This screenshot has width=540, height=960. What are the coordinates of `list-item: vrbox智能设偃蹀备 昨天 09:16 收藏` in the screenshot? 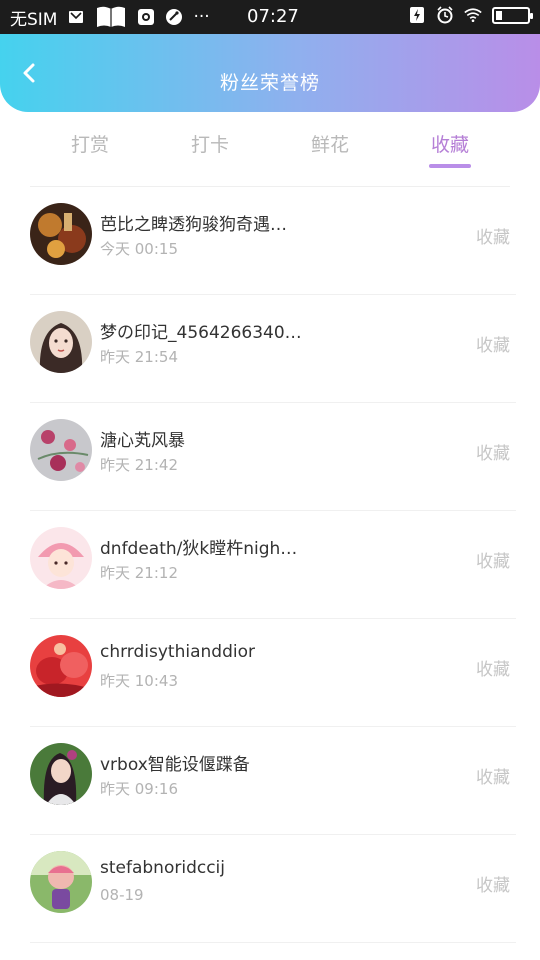 It's located at (270, 781).